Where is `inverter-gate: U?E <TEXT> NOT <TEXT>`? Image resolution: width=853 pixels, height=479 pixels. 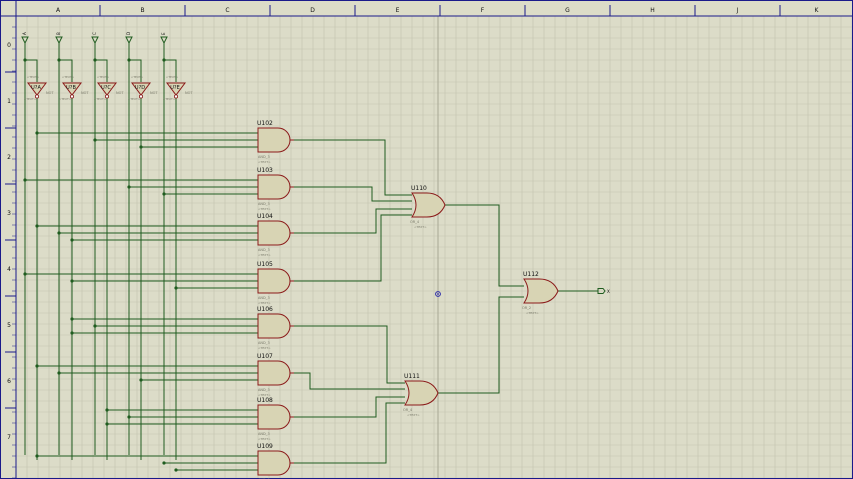 inverter-gate: U?E <TEXT> NOT <TEXT> is located at coordinates (178, 88).